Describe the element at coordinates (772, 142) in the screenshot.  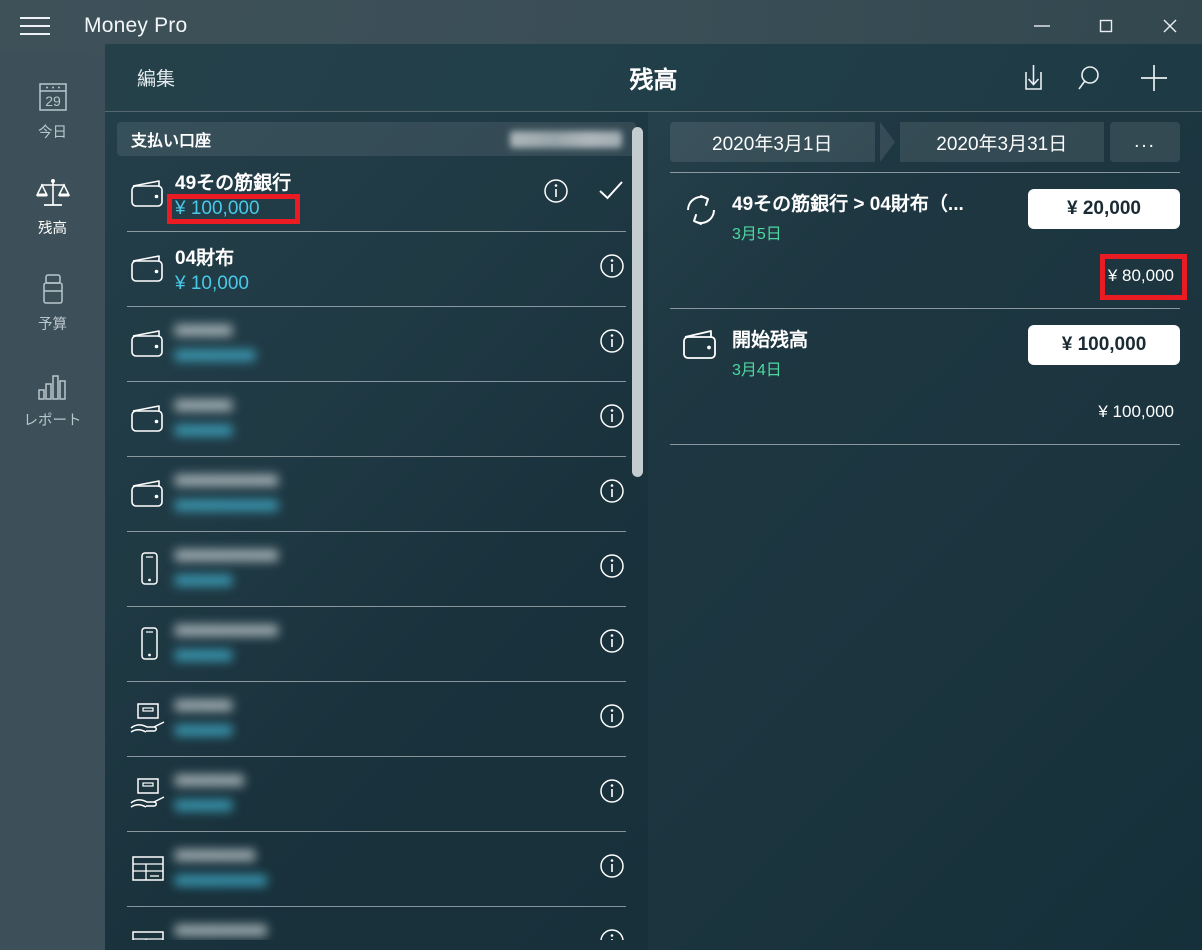
I see `date-range-start: 2020年3月1日` at that location.